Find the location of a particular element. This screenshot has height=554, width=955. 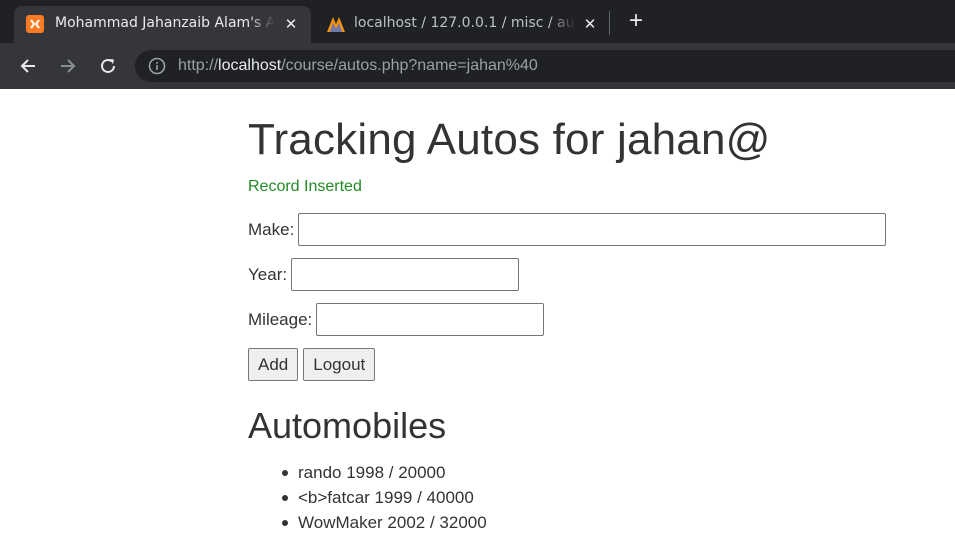

list-item: <b>fatcar 1999 / 40000 is located at coordinates (367, 497).